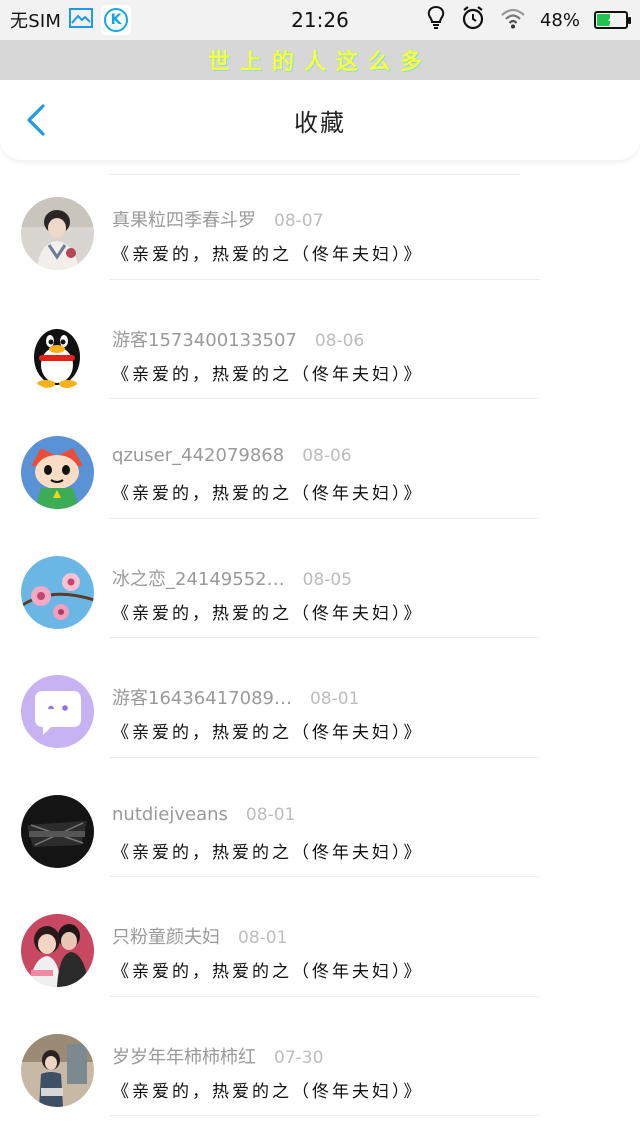 This screenshot has height=1138, width=640. Describe the element at coordinates (198, 455) in the screenshot. I see `username: qzuser_442079868` at that location.